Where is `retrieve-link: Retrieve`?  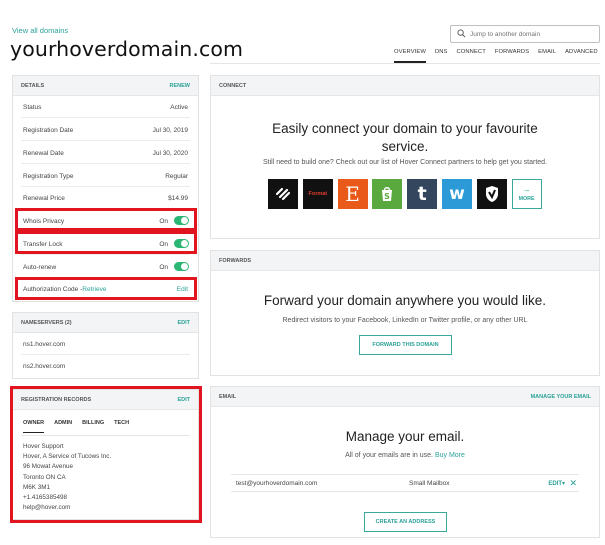 retrieve-link: Retrieve is located at coordinates (94, 289).